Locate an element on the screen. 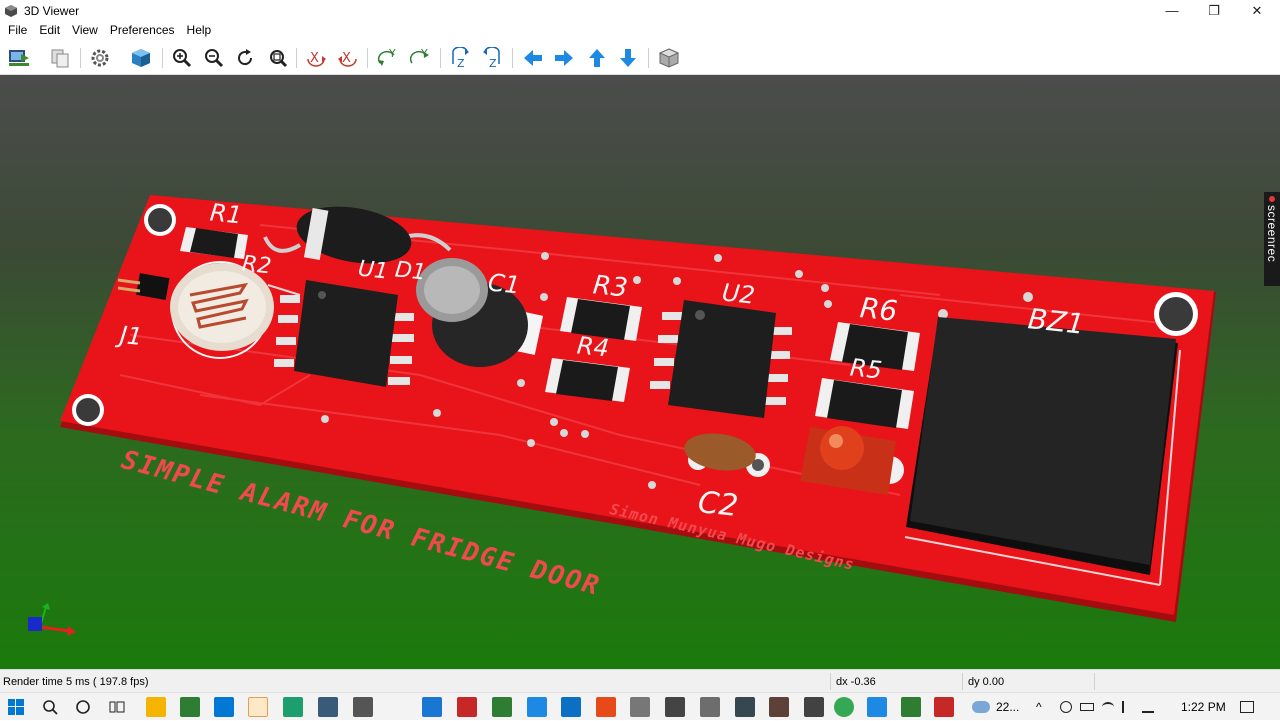 This screenshot has width=1280, height=721. app-icon-circle is located at coordinates (710, 707).